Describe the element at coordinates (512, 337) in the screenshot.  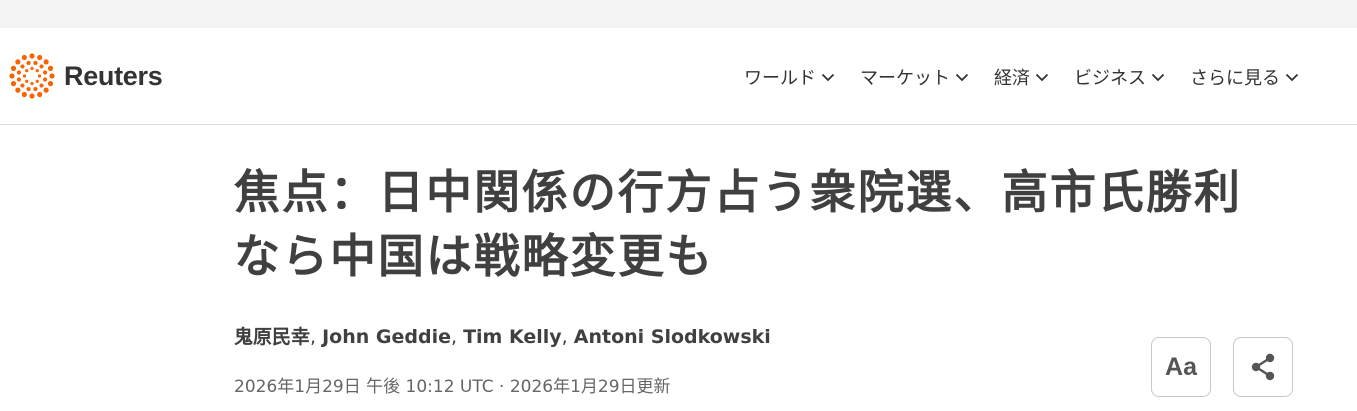
I see `author-link: Tim Kelly` at that location.